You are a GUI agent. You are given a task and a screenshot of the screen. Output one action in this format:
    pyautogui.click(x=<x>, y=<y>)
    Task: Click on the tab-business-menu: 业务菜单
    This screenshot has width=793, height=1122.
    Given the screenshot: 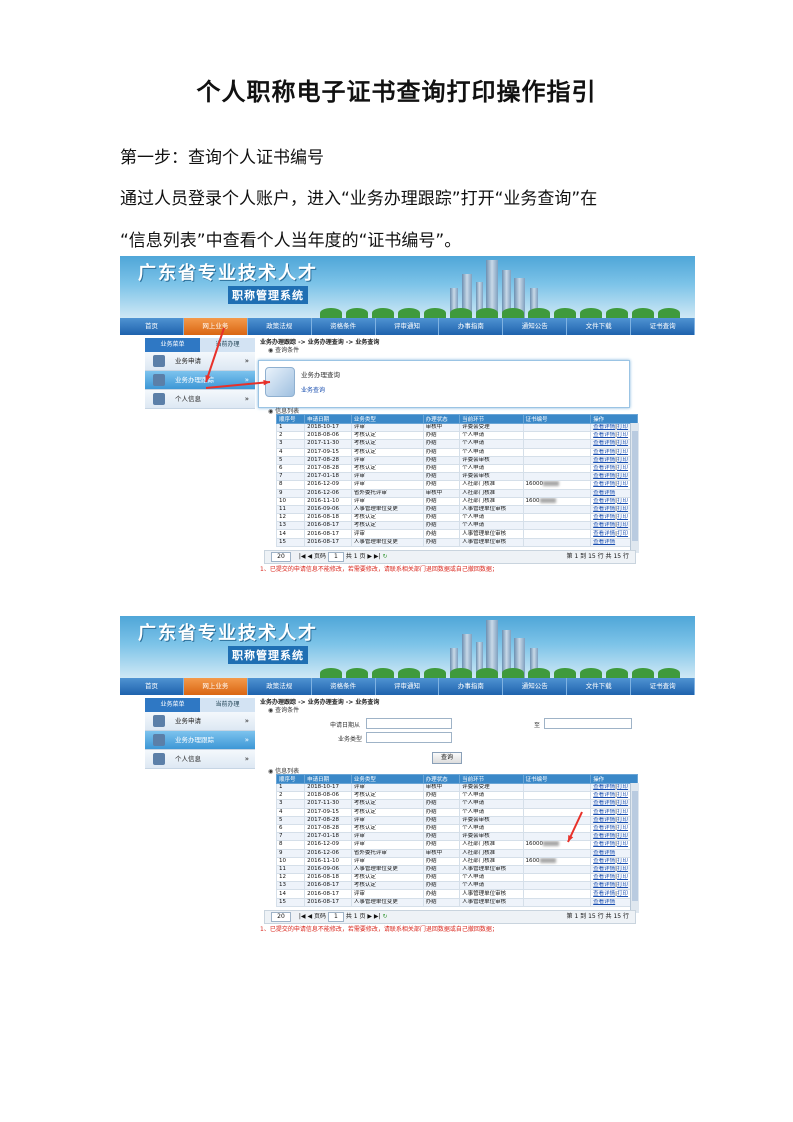 What is the action you would take?
    pyautogui.click(x=172, y=345)
    